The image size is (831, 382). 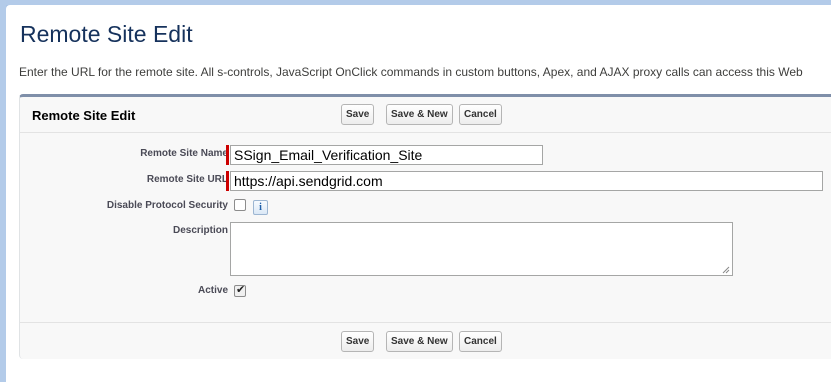 I want to click on block-title: Remote Site Edit, so click(x=84, y=115).